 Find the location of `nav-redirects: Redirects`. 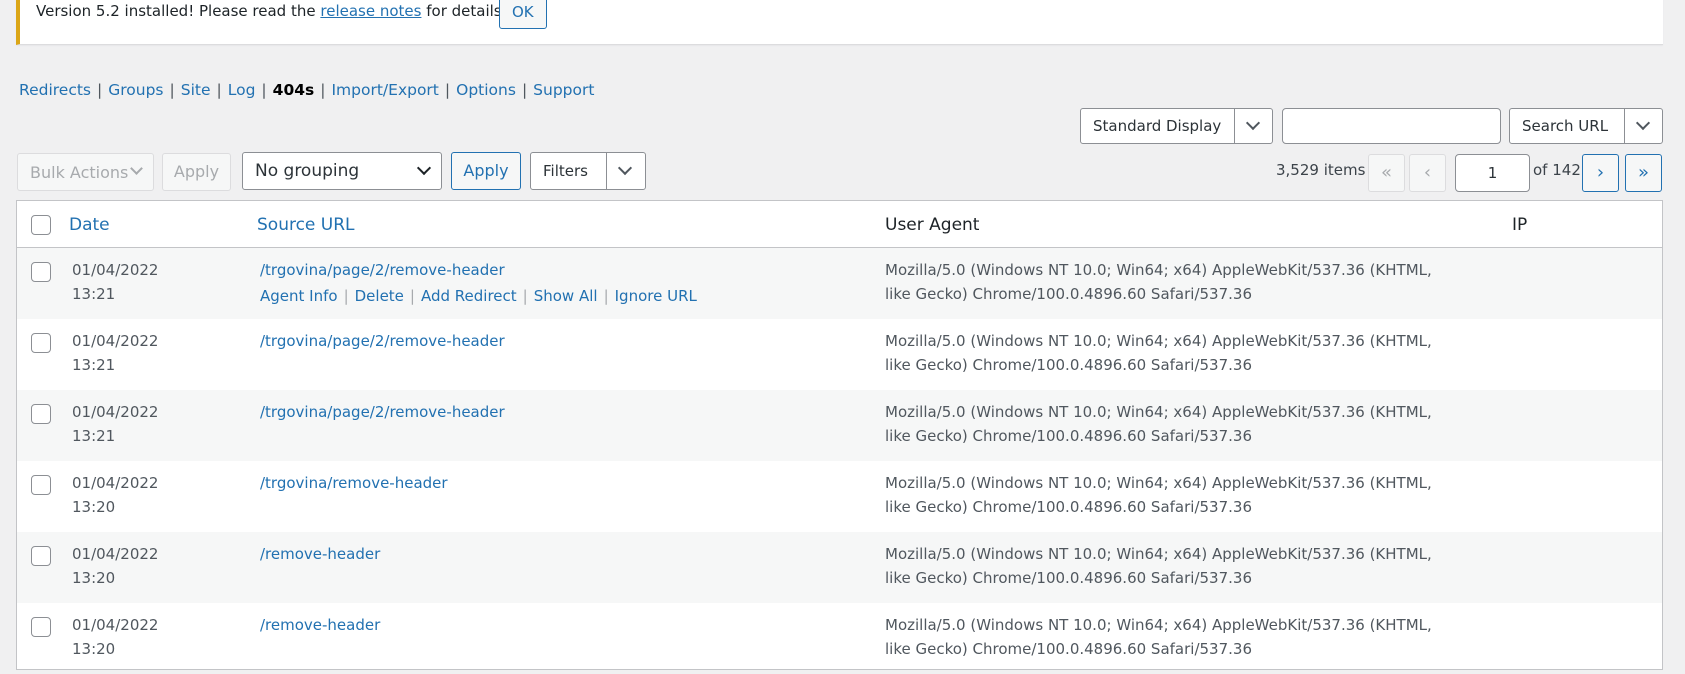

nav-redirects: Redirects is located at coordinates (55, 90).